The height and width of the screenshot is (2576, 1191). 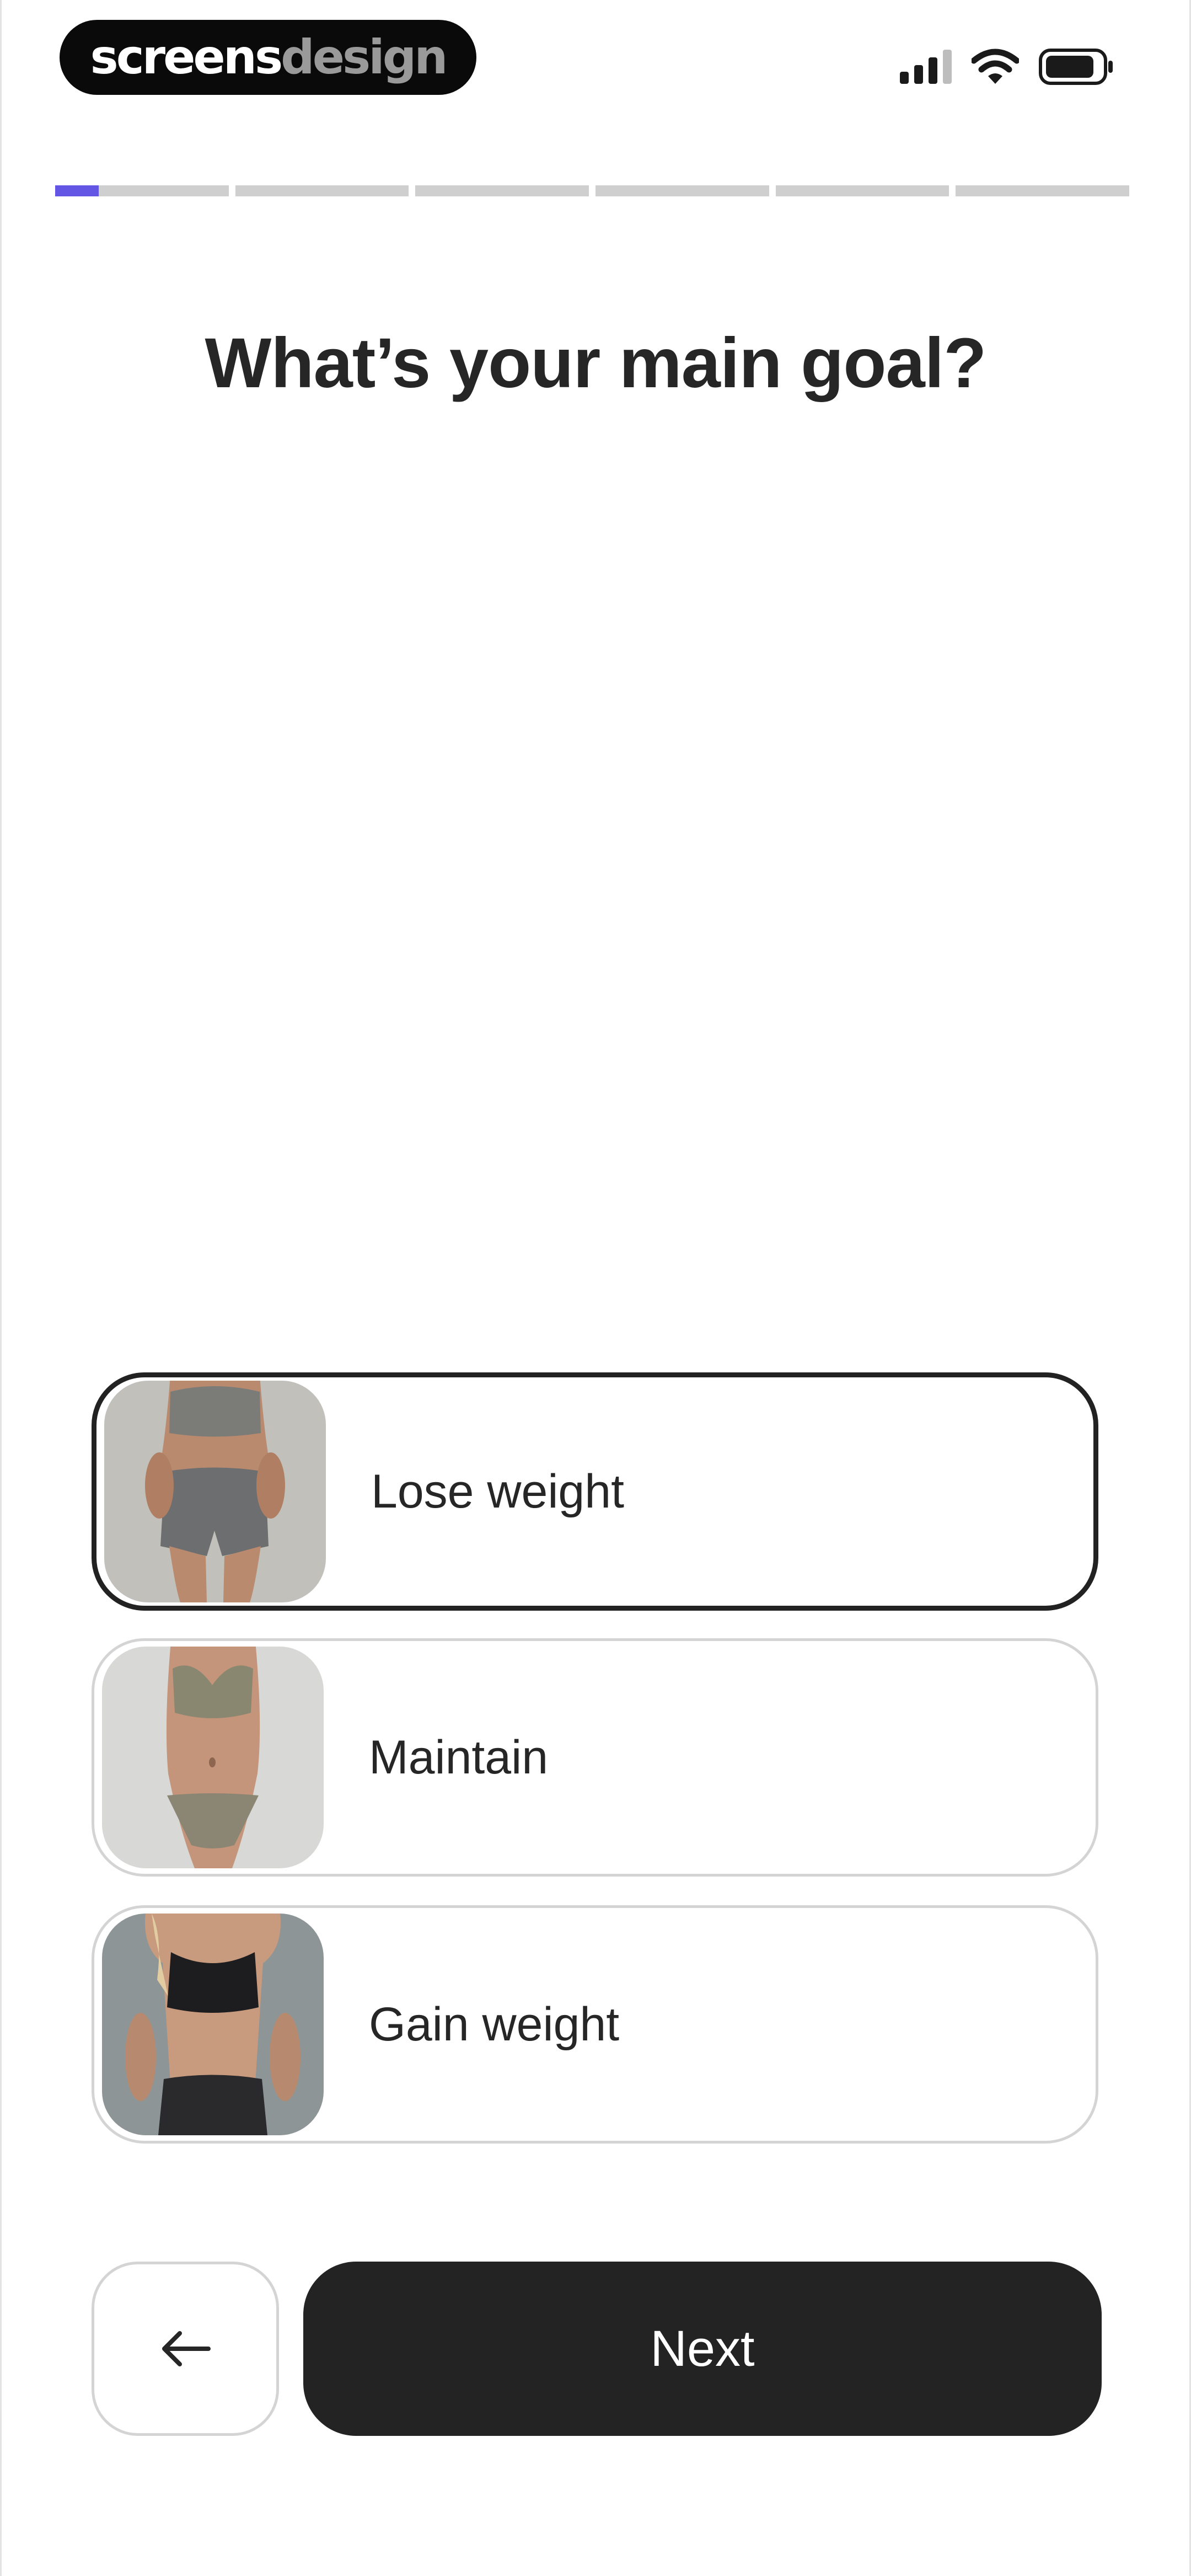 I want to click on brand-logo: screens design, so click(x=268, y=57).